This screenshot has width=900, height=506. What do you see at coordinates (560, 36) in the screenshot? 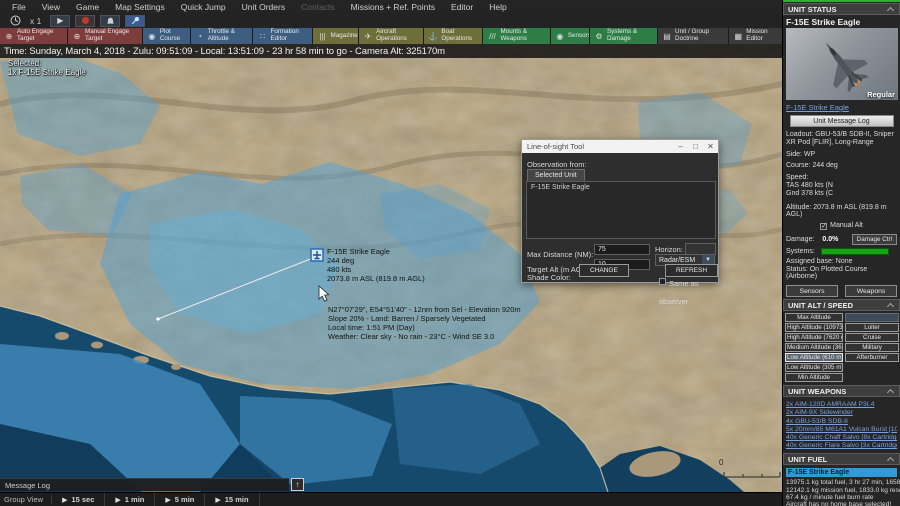
I see `radar-icon: ◉` at bounding box center [560, 36].